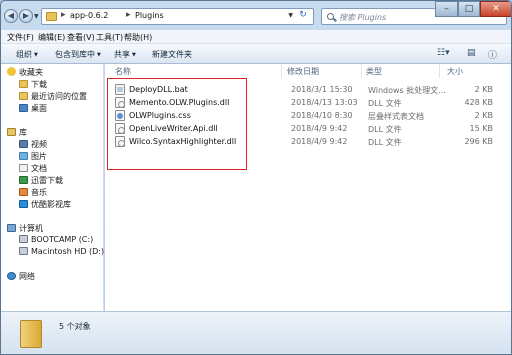 The image size is (512, 355). Describe the element at coordinates (39, 192) in the screenshot. I see `nav-music-label: 音乐` at that location.